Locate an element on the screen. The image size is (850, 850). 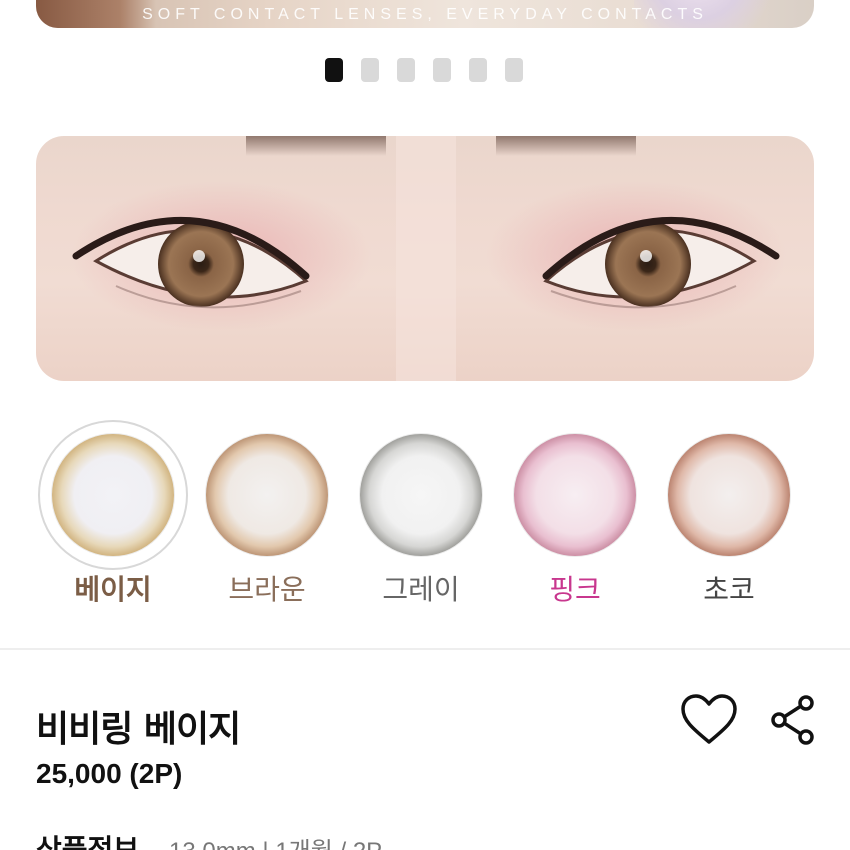
share-button is located at coordinates (794, 720).